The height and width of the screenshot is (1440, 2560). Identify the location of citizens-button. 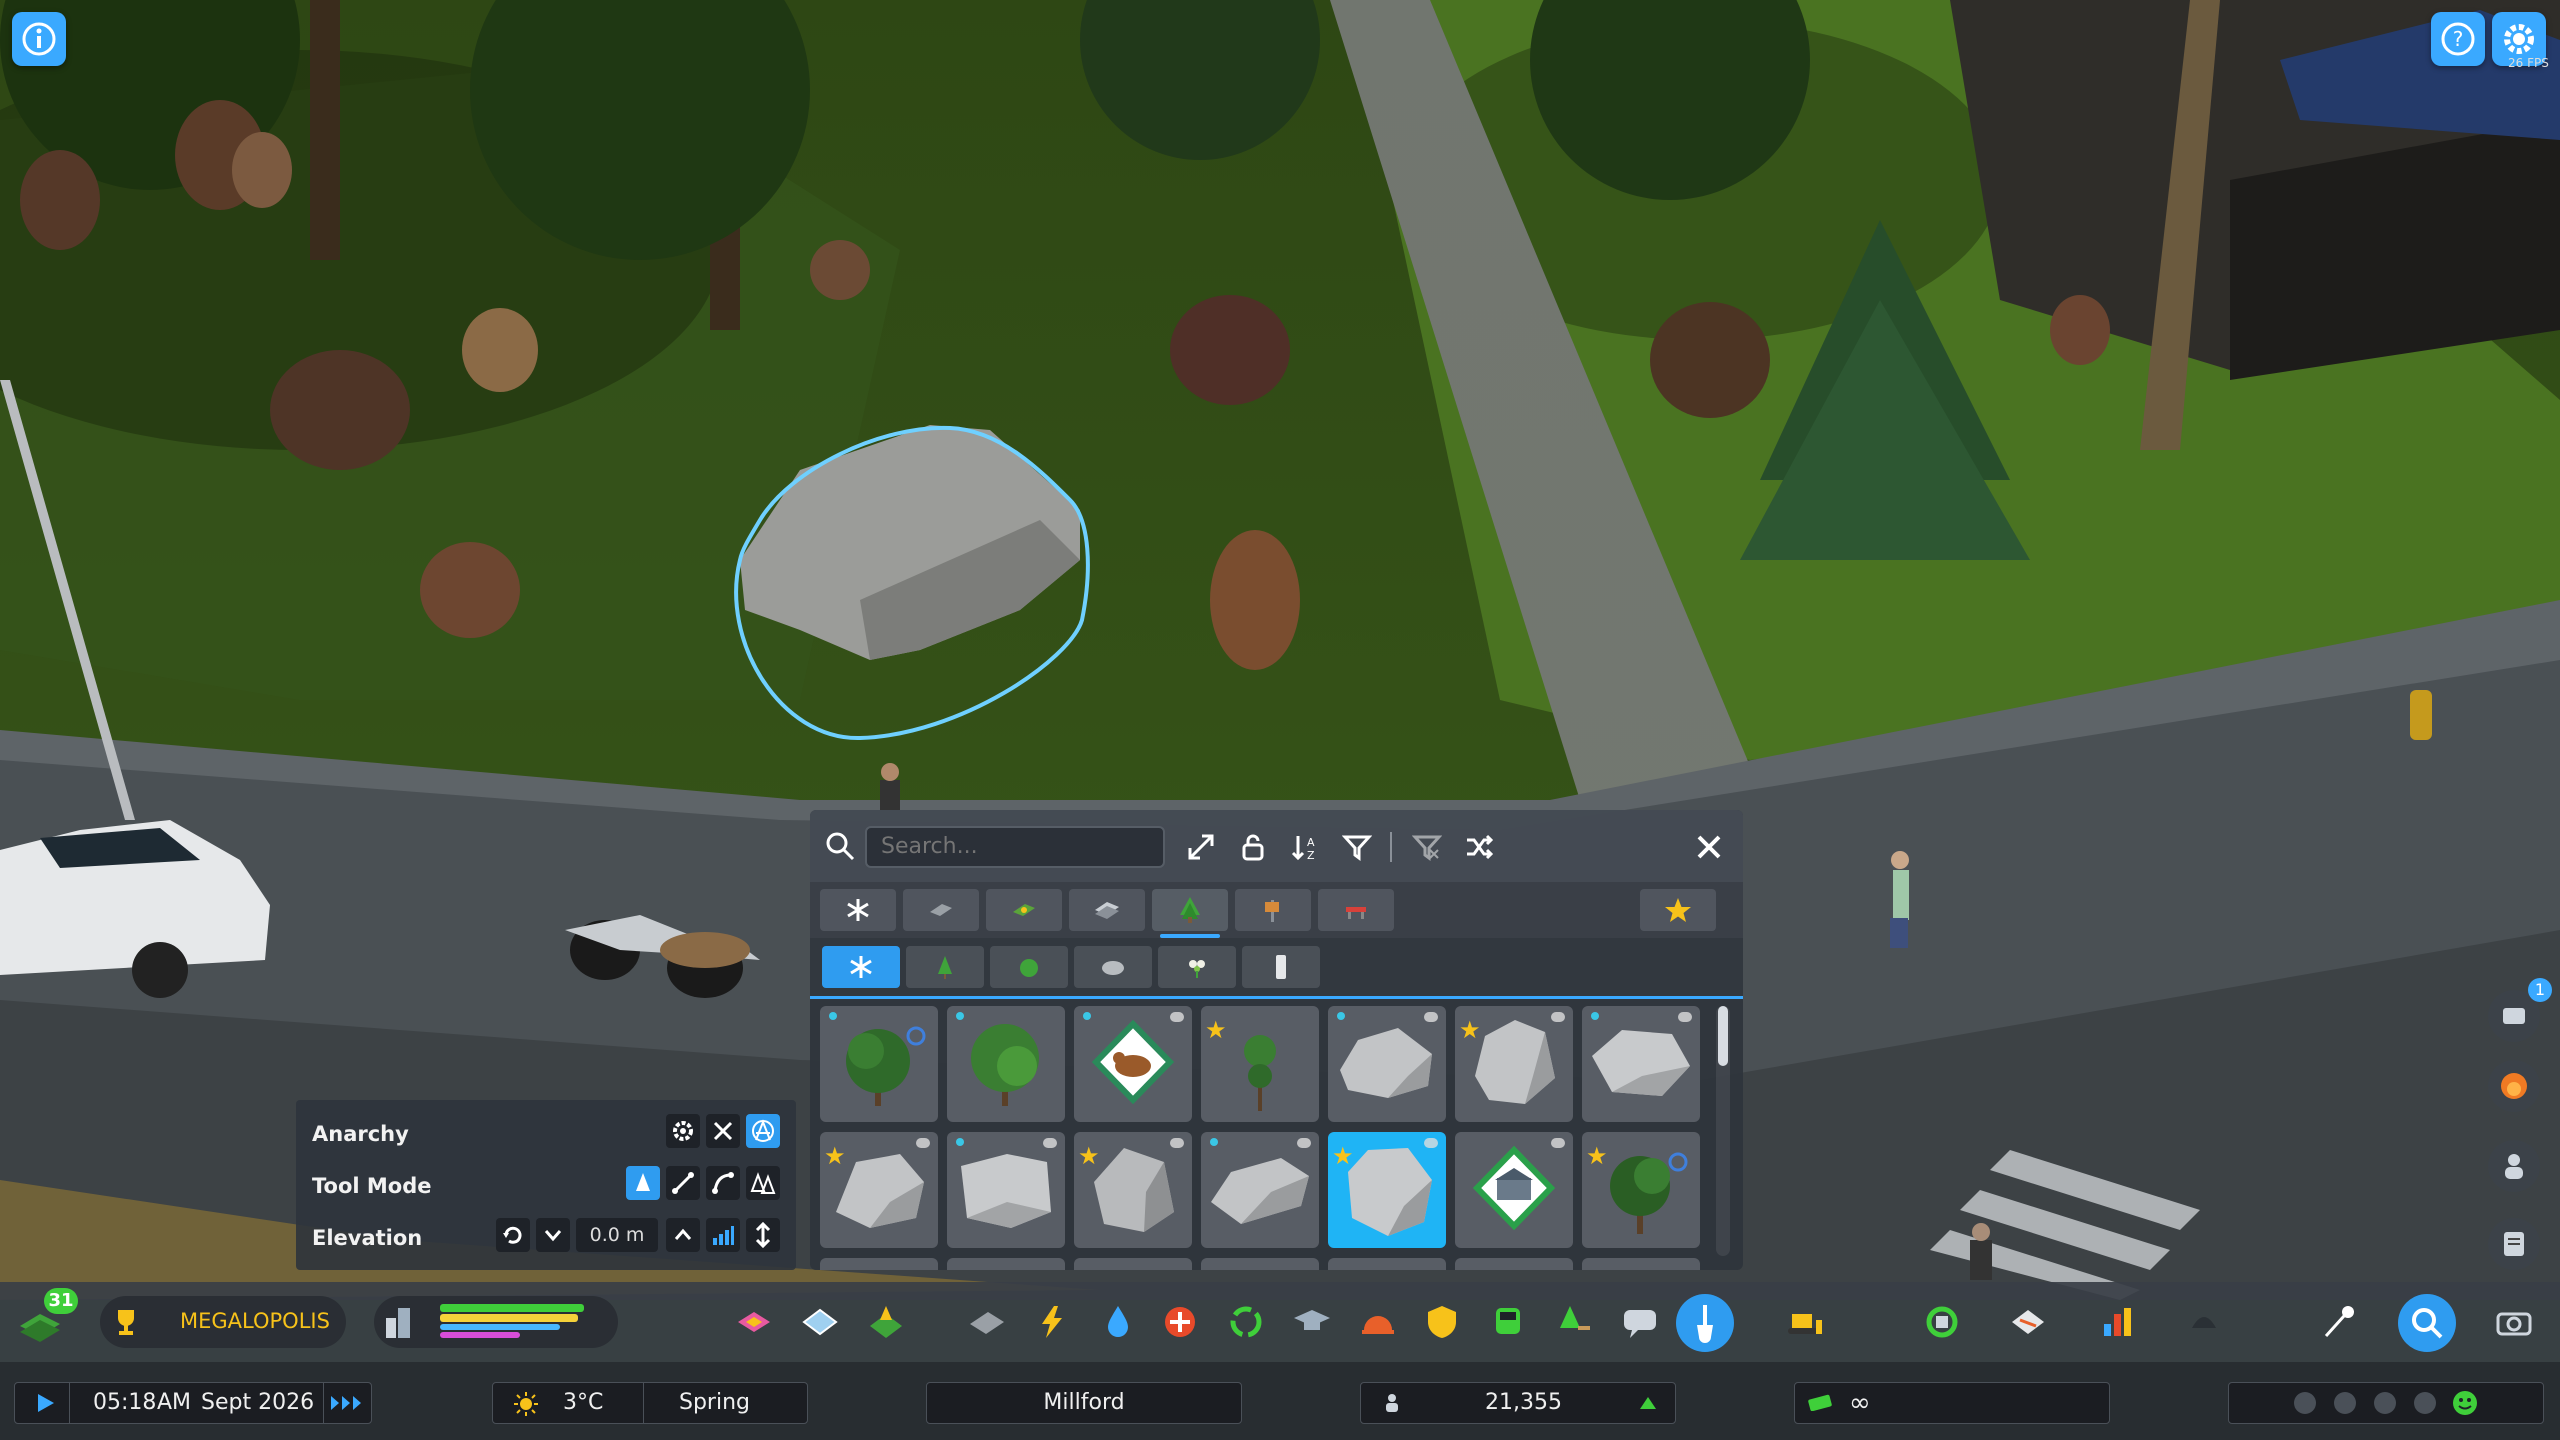
(2514, 1166).